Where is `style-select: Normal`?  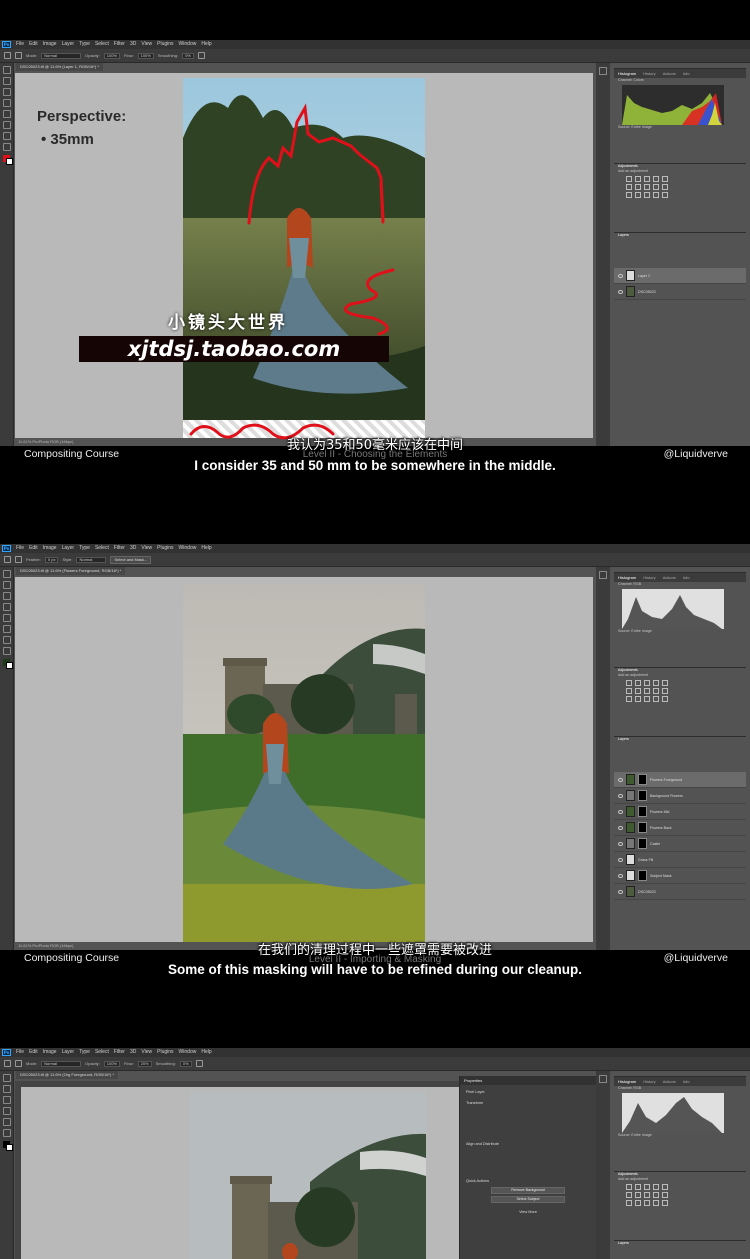 style-select: Normal is located at coordinates (91, 559).